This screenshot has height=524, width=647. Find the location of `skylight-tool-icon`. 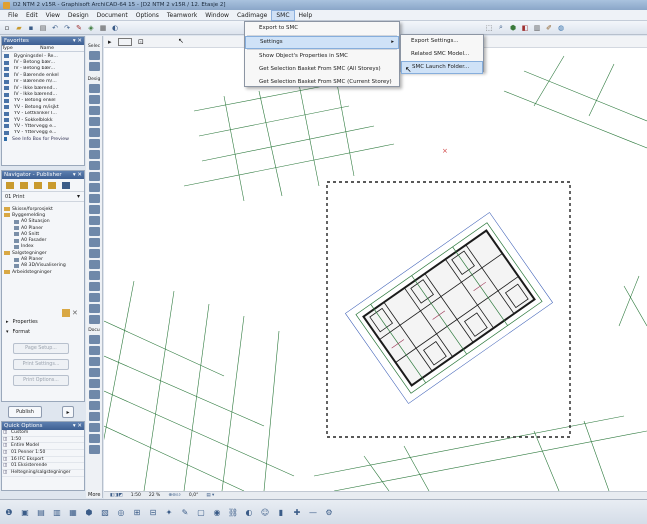

skylight-tool-icon is located at coordinates (94, 209).